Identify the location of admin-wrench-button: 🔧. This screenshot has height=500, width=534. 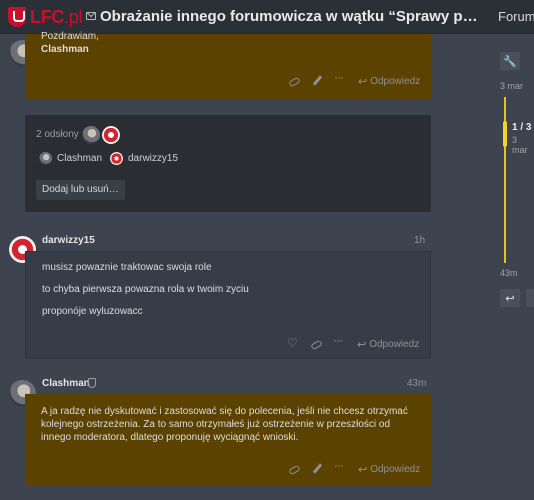
(510, 61).